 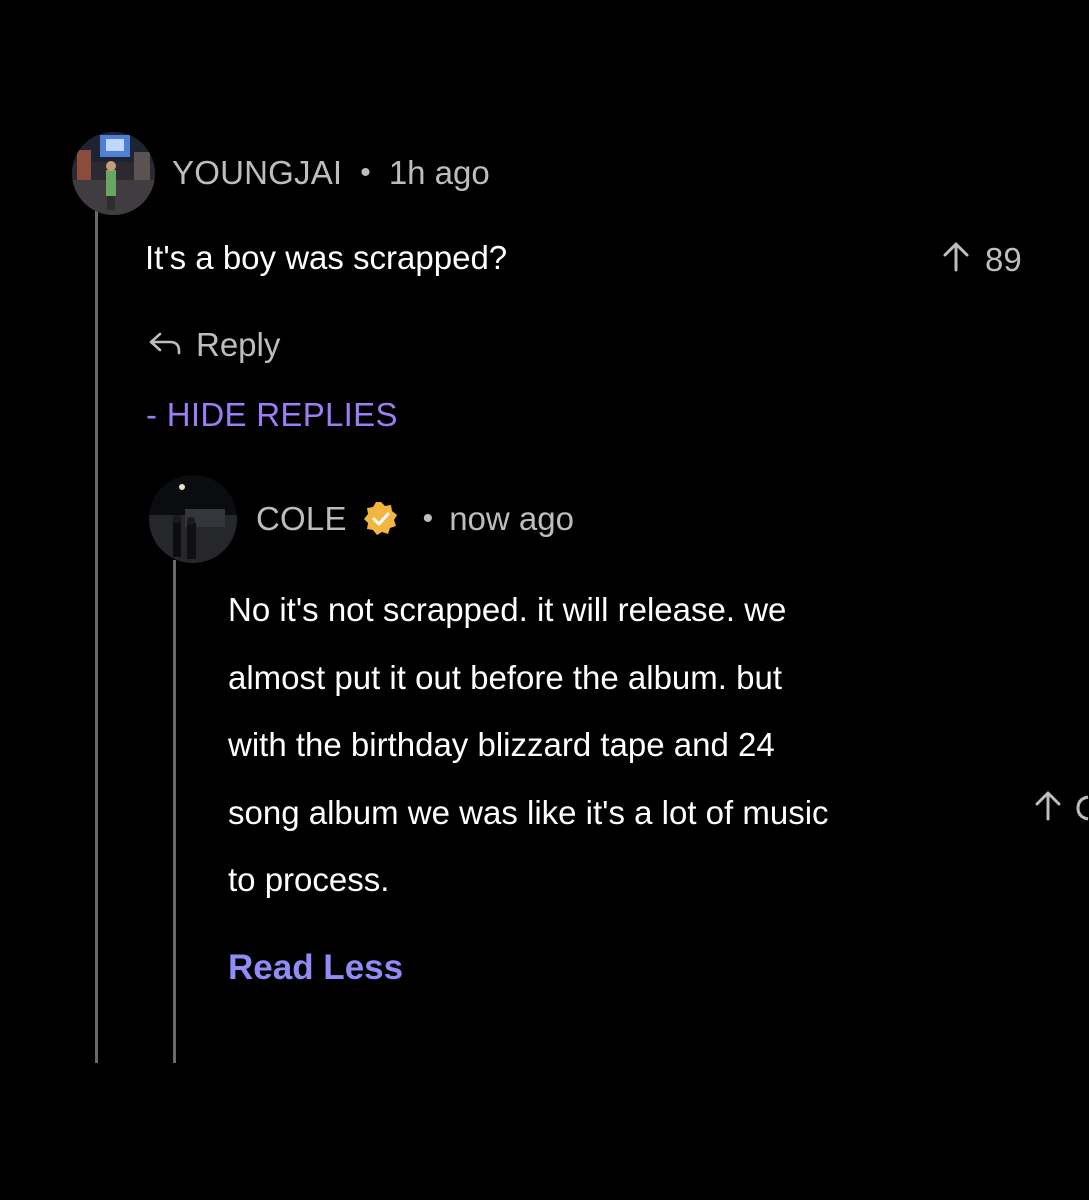 What do you see at coordinates (439, 172) in the screenshot?
I see `timestamp: 1h ago` at bounding box center [439, 172].